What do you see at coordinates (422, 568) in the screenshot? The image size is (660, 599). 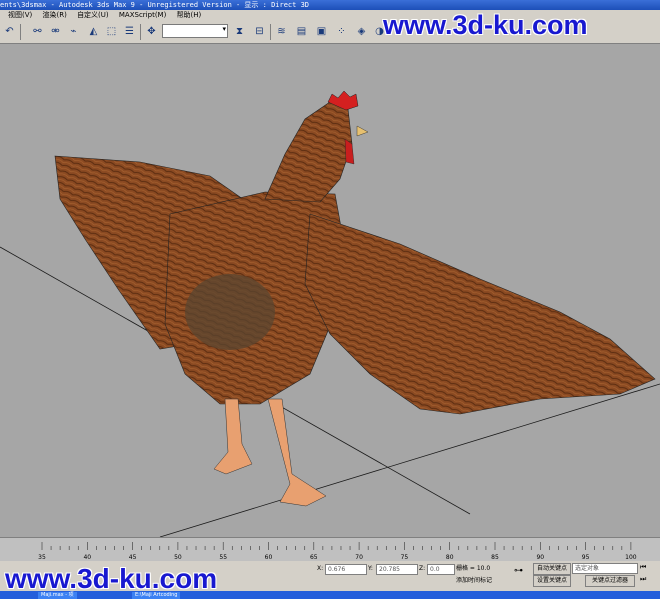 I see `z-label: Z:` at bounding box center [422, 568].